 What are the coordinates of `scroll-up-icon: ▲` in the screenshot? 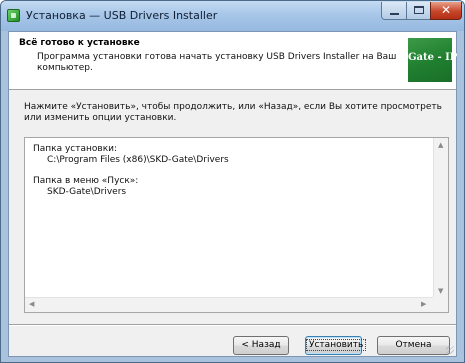 It's located at (440, 145).